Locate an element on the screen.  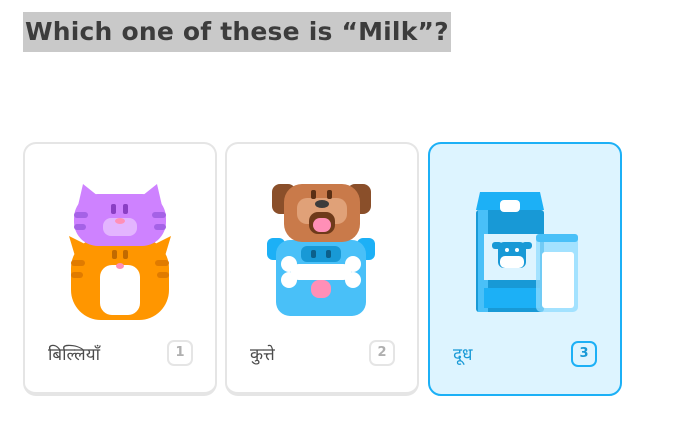
keyboard-shortcut-badge: 3 is located at coordinates (584, 354).